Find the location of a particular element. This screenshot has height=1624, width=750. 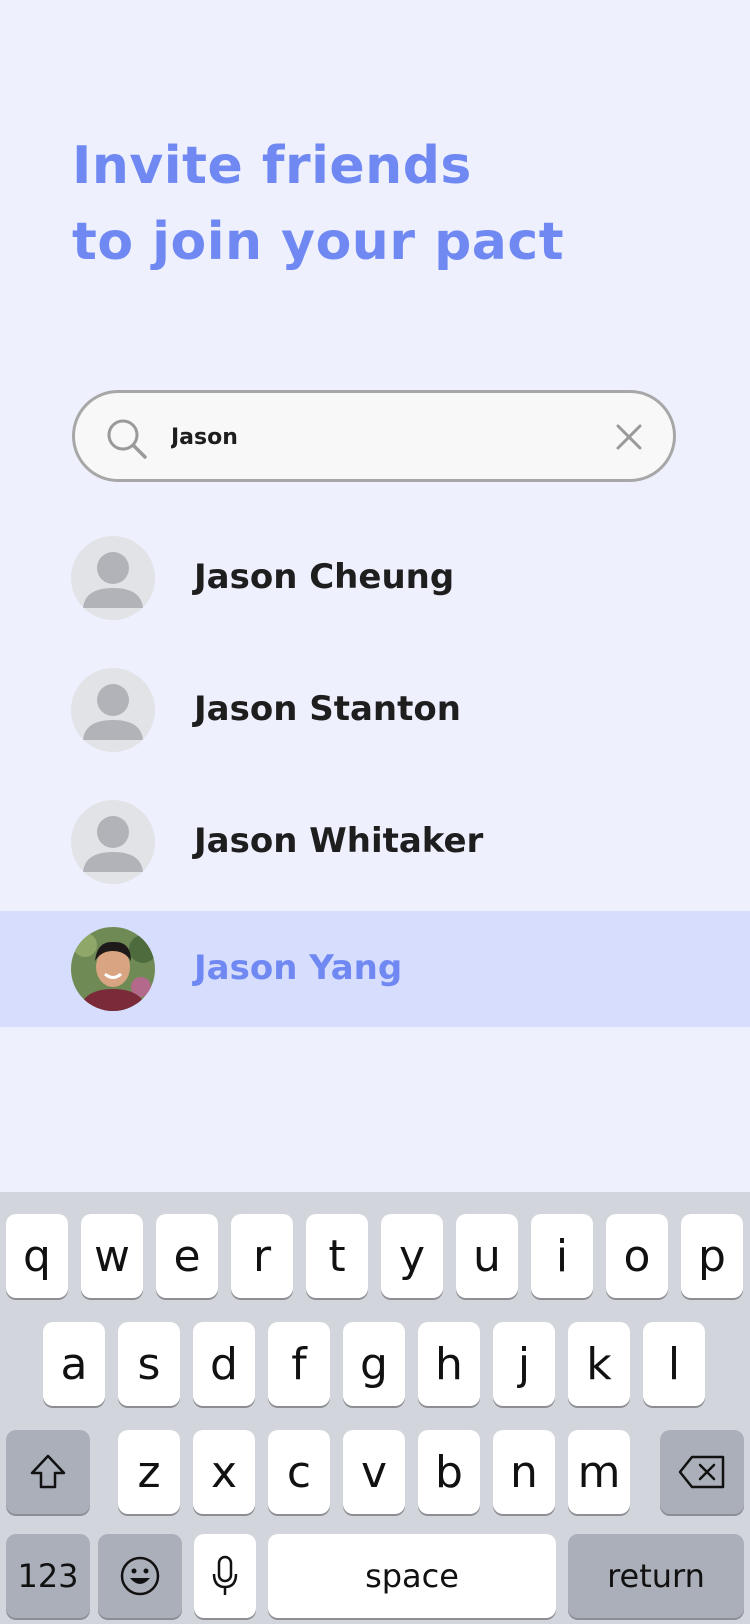

profile-photo is located at coordinates (113, 969).